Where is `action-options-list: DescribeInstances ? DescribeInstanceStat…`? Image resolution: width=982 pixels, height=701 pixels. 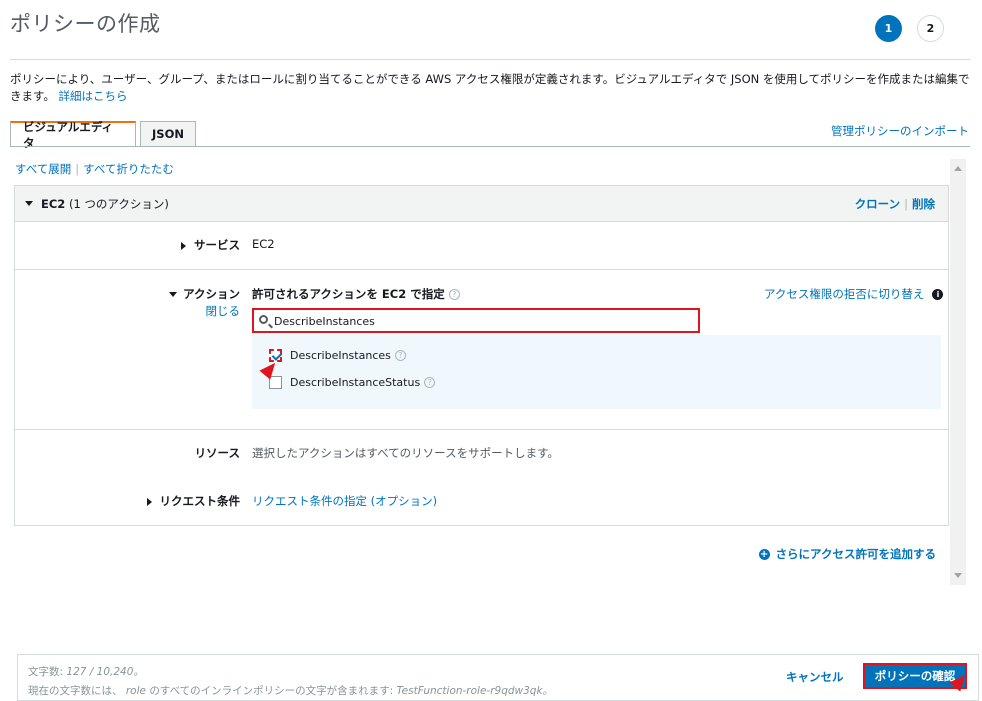
action-options-list: DescribeInstances ? DescribeInstanceStat… is located at coordinates (596, 372).